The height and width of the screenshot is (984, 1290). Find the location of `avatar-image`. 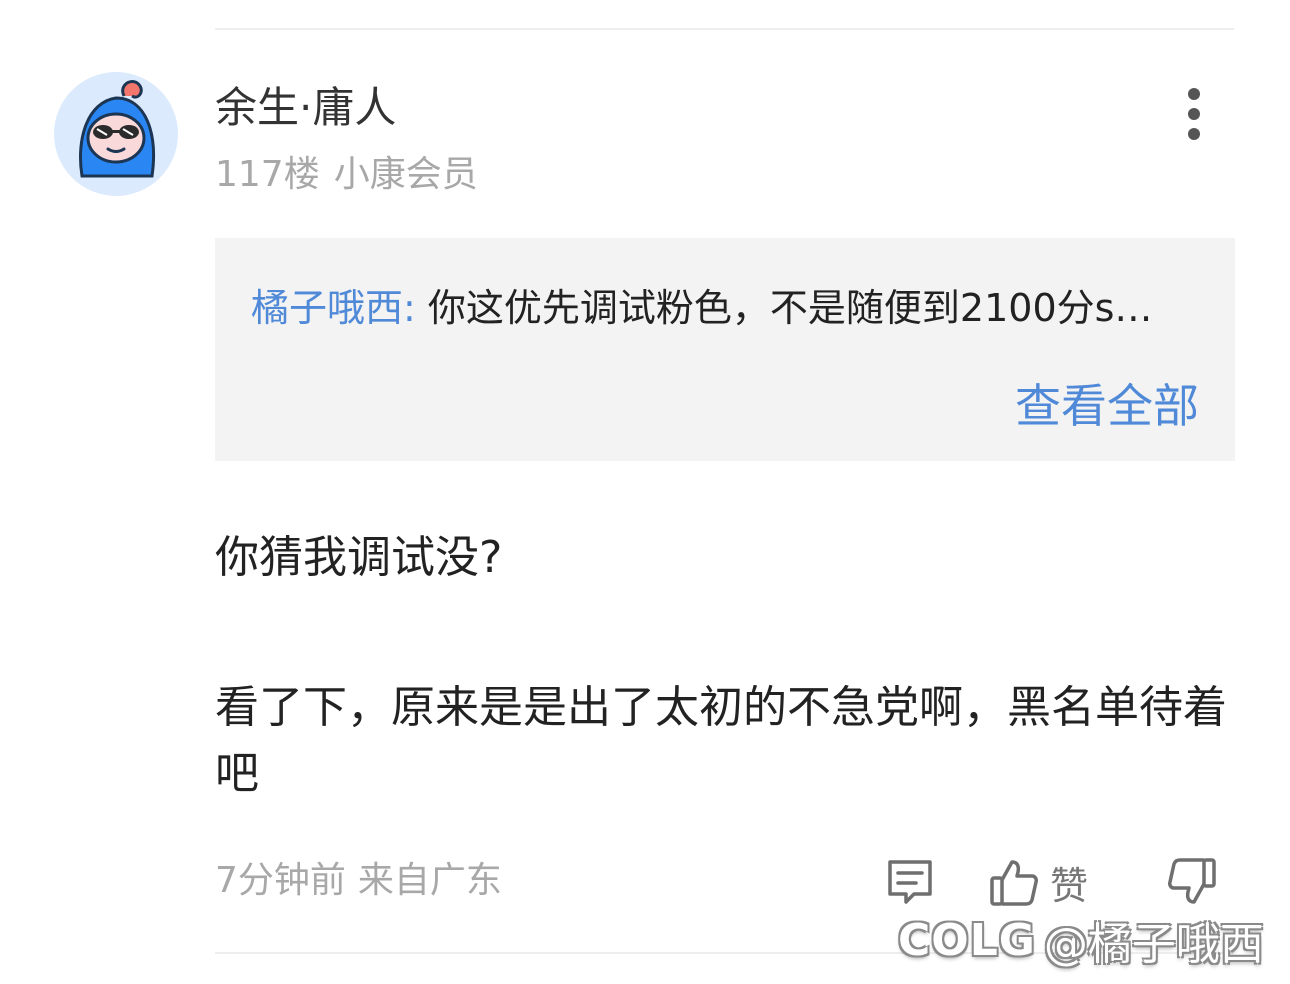

avatar-image is located at coordinates (116, 134).